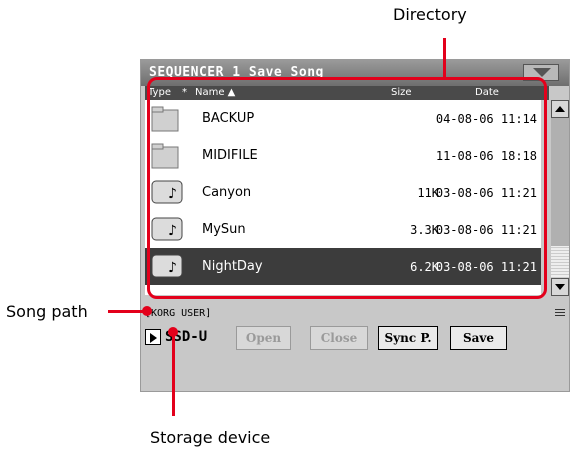  Describe the element at coordinates (173, 332) in the screenshot. I see `storage-device-callout-dot` at that location.